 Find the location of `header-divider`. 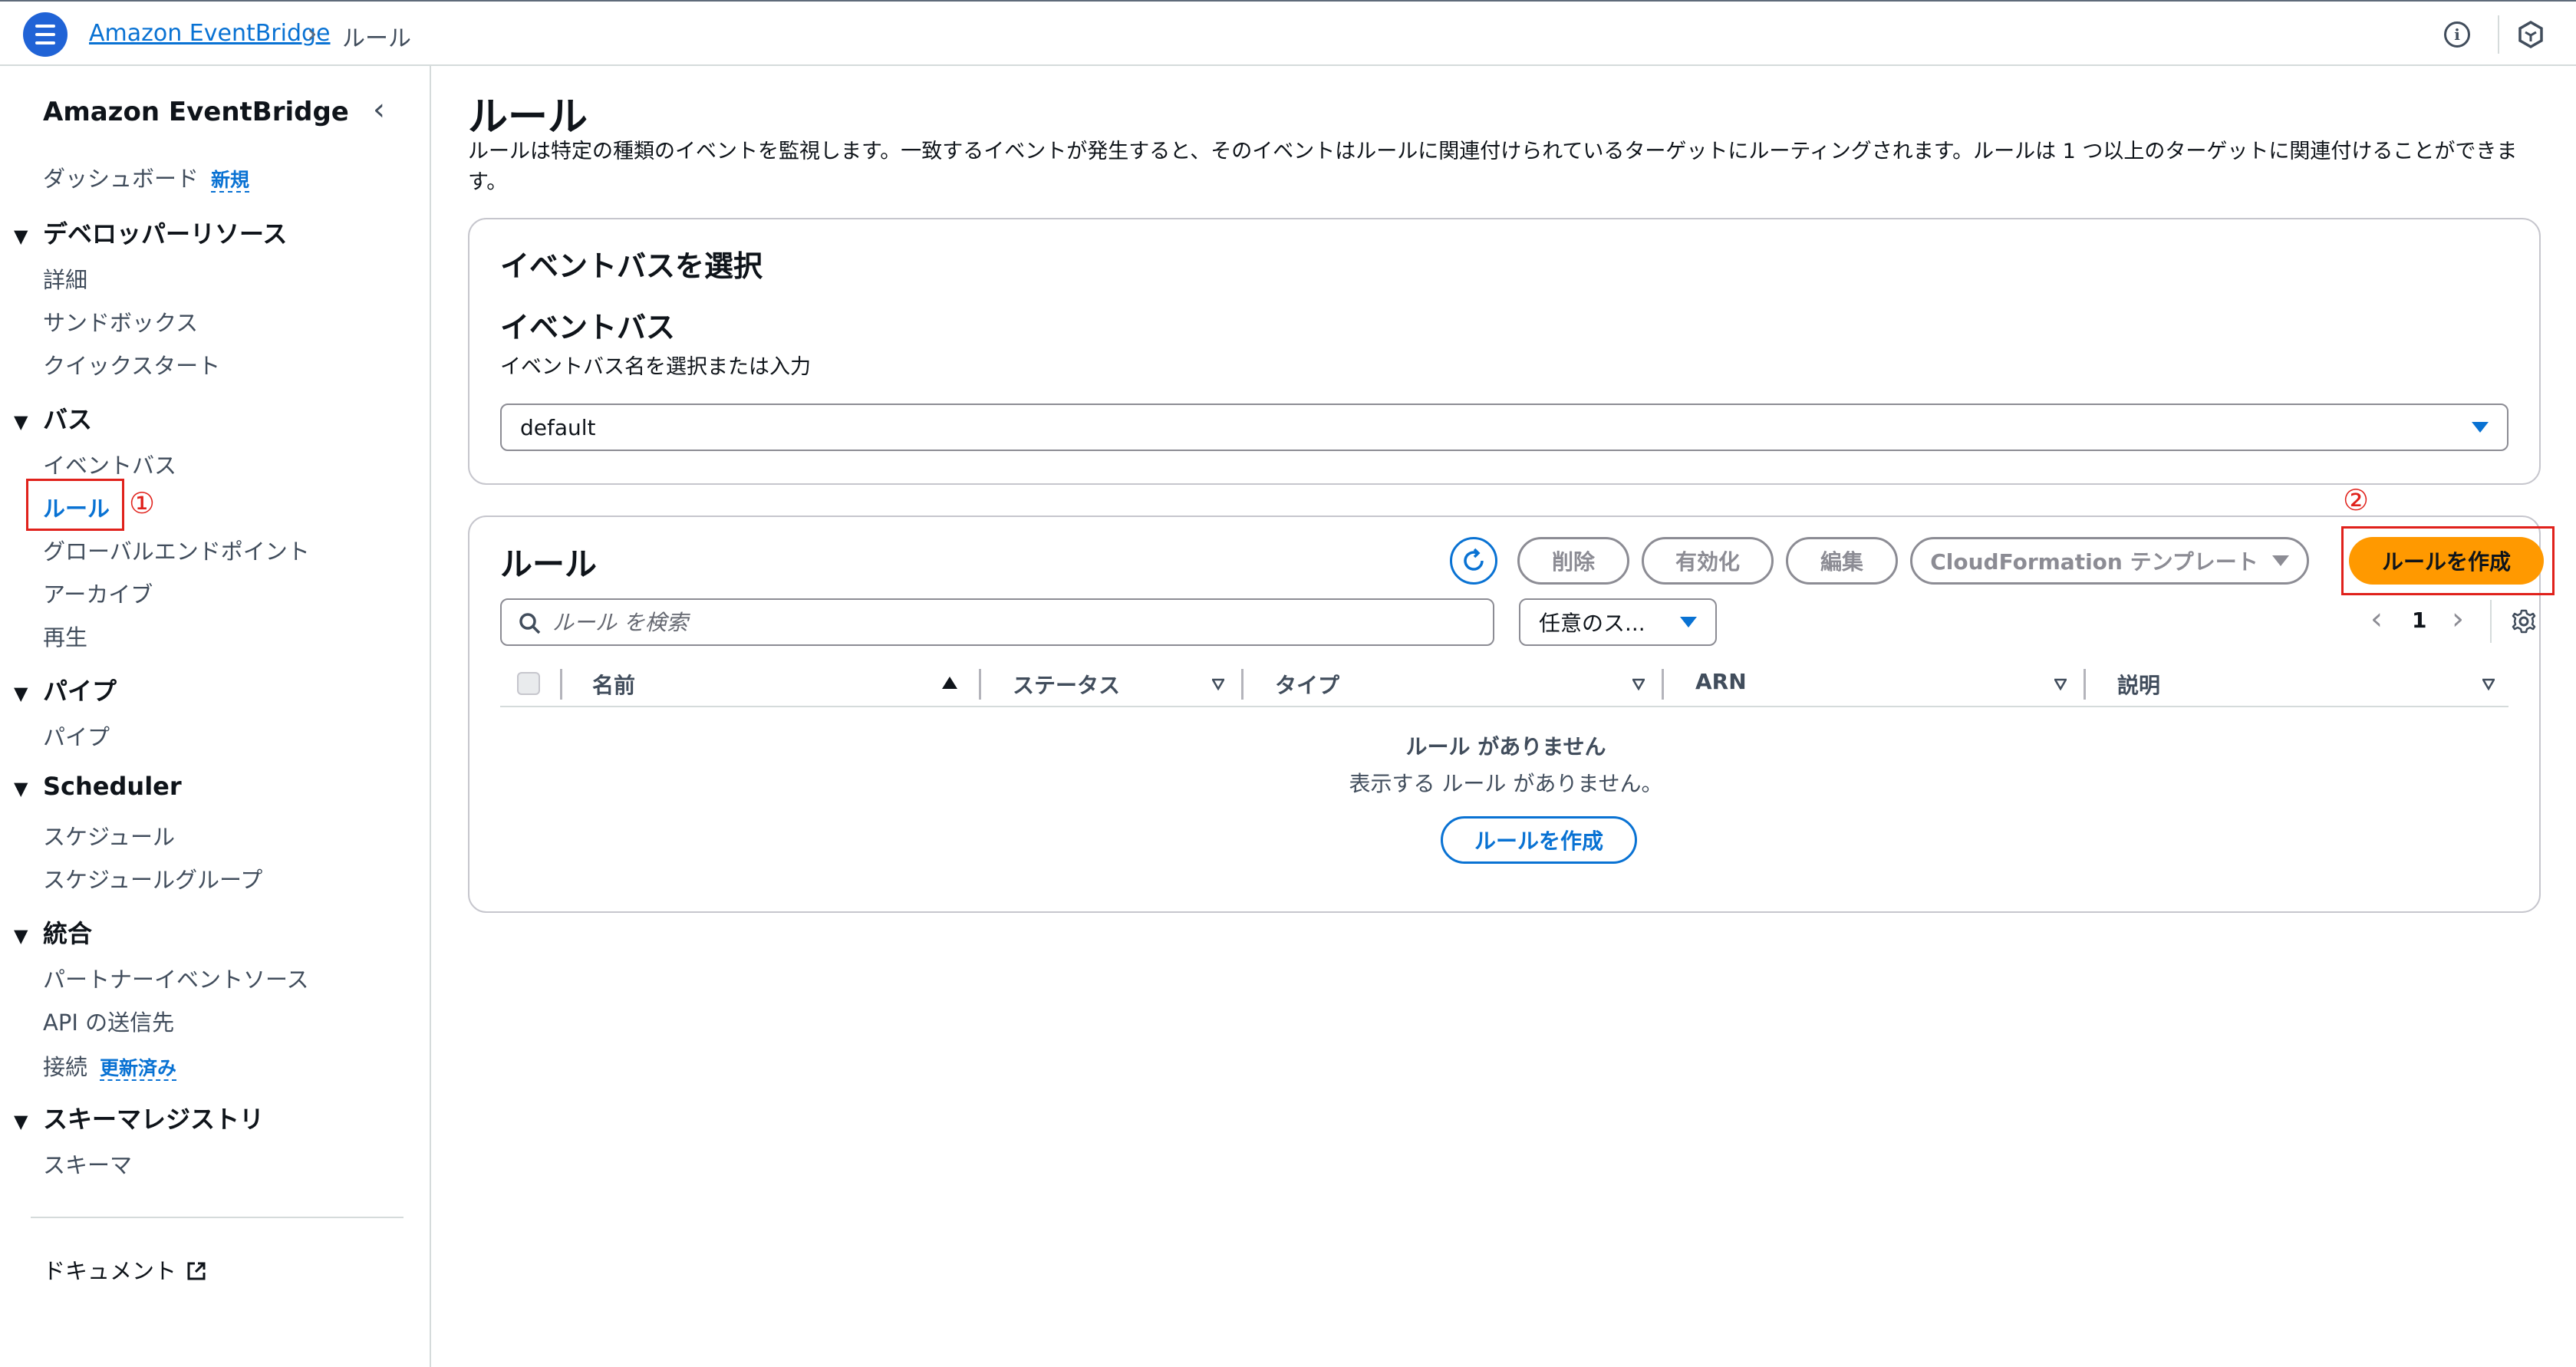

header-divider is located at coordinates (2498, 34).